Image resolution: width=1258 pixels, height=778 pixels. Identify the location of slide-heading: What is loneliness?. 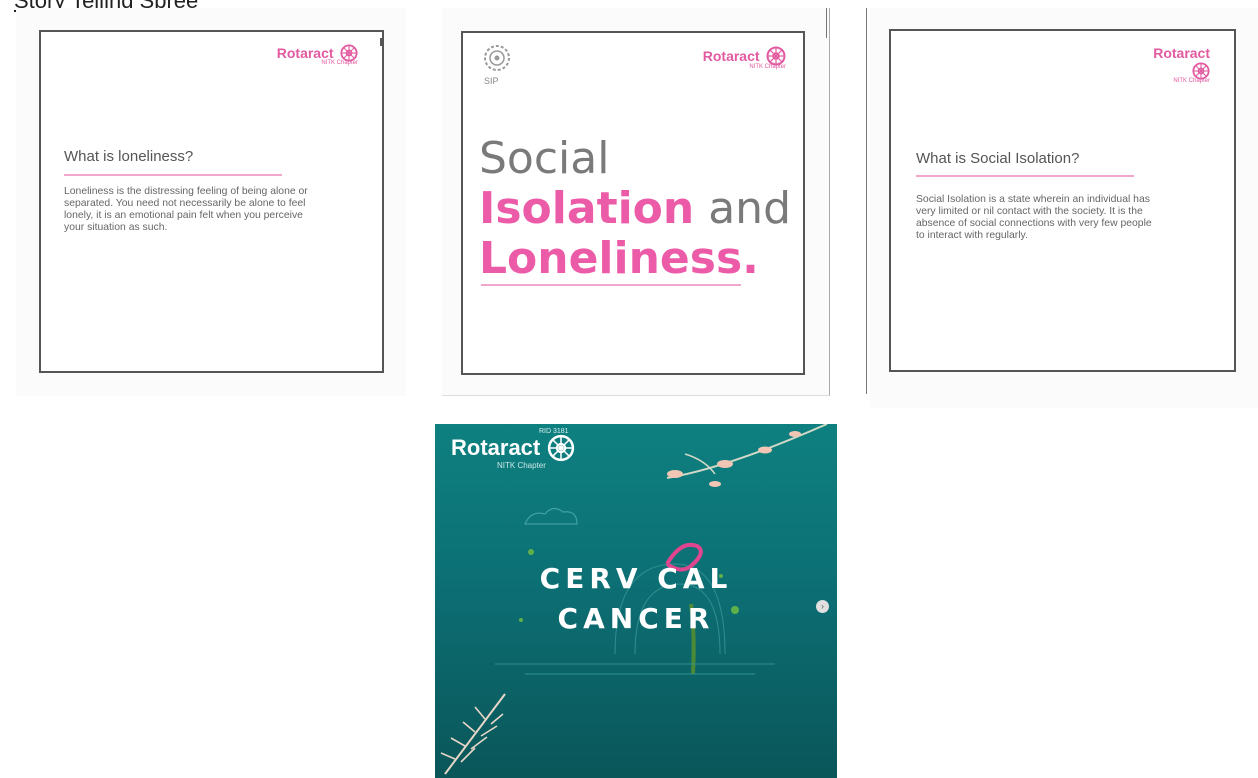
(129, 156).